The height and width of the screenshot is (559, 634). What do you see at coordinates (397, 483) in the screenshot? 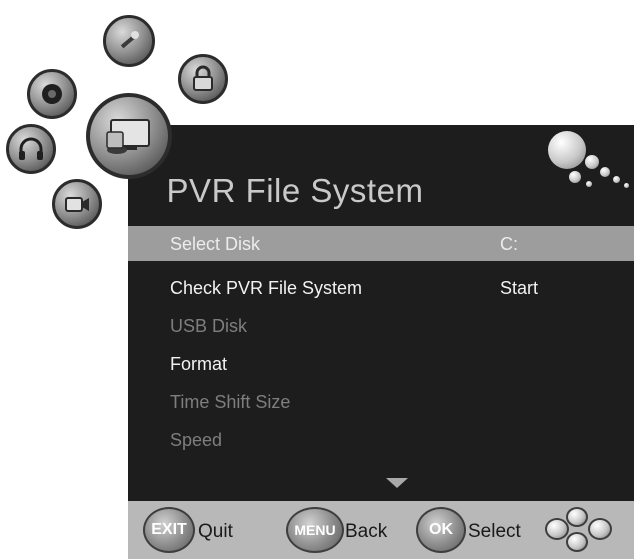
I see `down-arrow-icon` at bounding box center [397, 483].